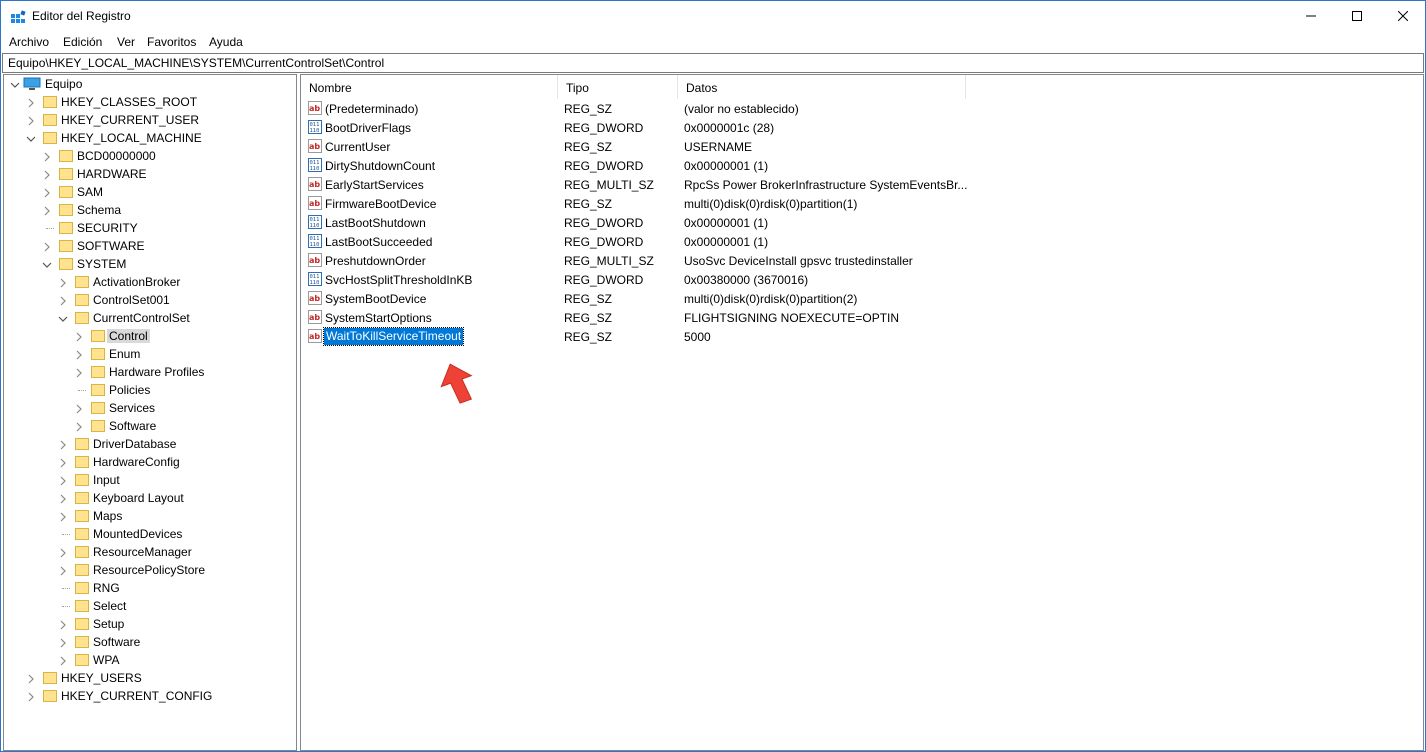  I want to click on tree-item: ResourceManager, so click(149, 552).